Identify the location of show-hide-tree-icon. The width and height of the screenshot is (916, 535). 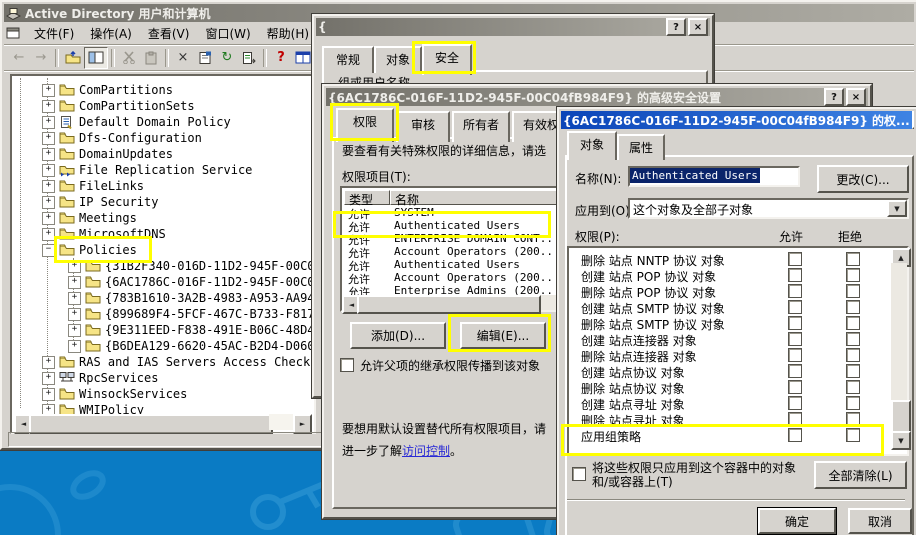
(96, 57).